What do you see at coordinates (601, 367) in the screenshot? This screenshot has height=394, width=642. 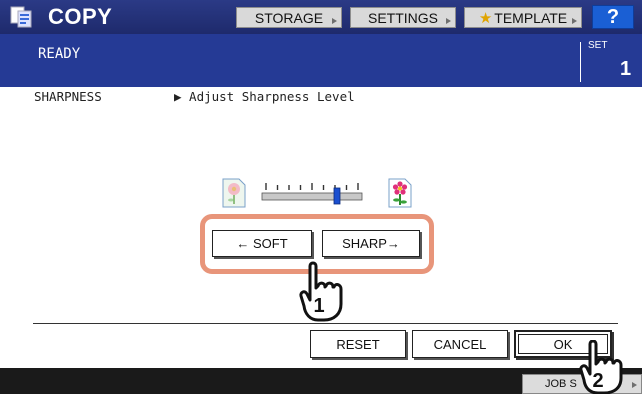 I see `hand-pointer-icon: 2` at bounding box center [601, 367].